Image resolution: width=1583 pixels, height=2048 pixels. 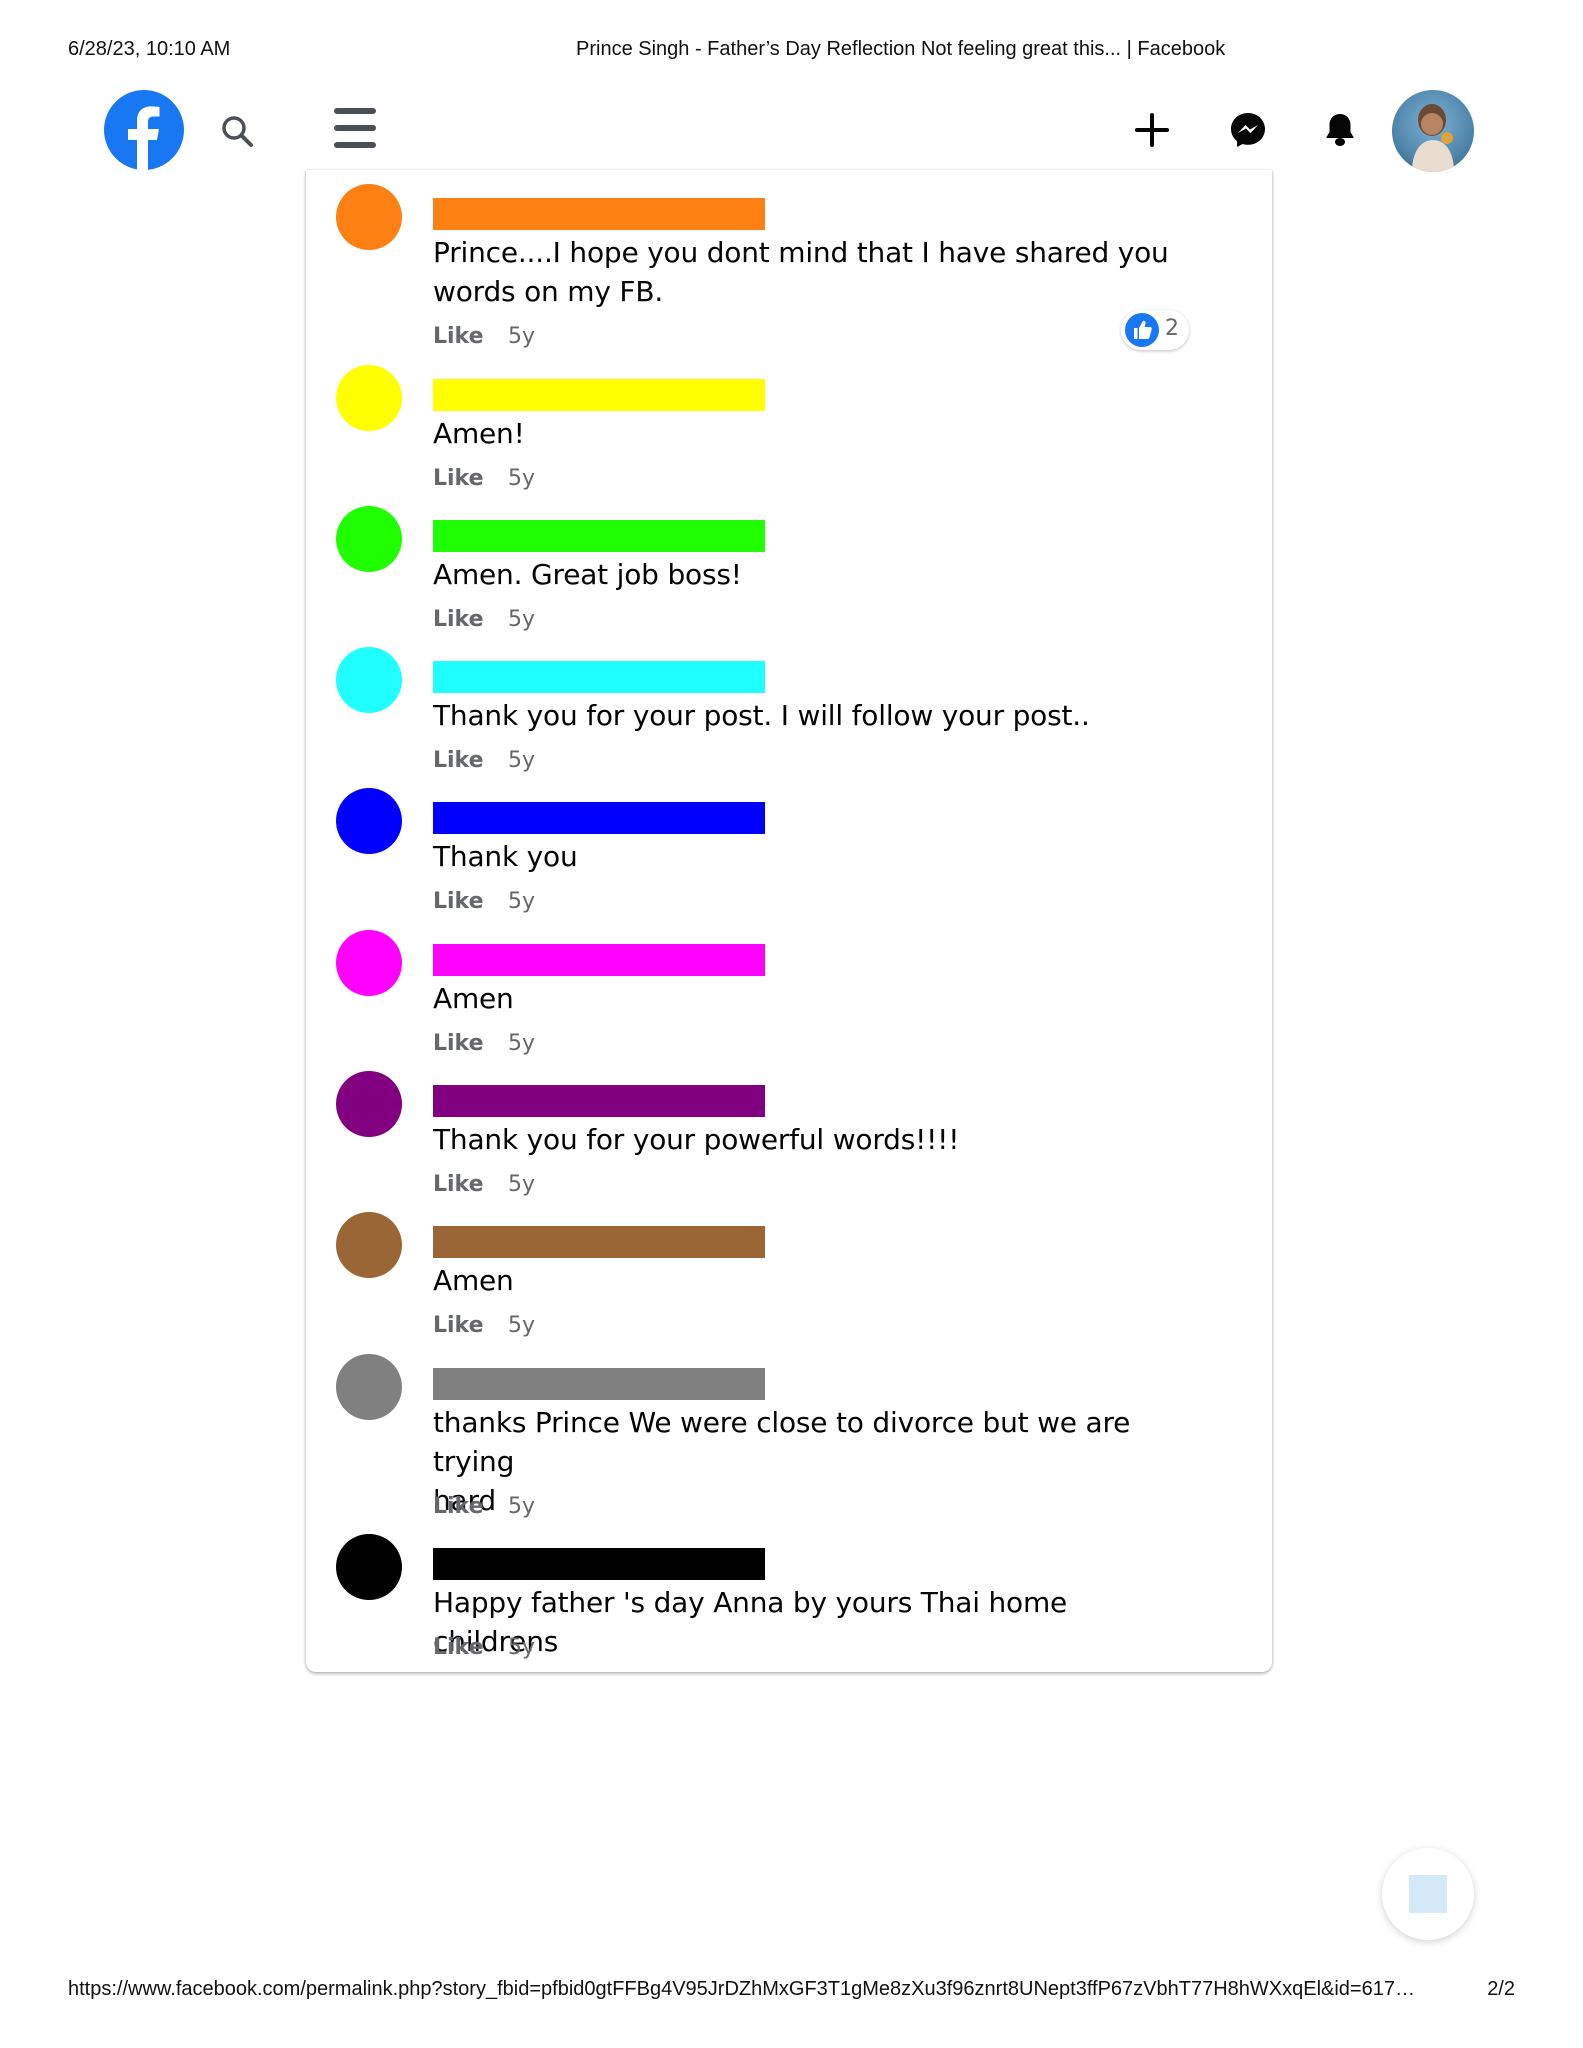 I want to click on hamburger-menu-icon, so click(x=356, y=129).